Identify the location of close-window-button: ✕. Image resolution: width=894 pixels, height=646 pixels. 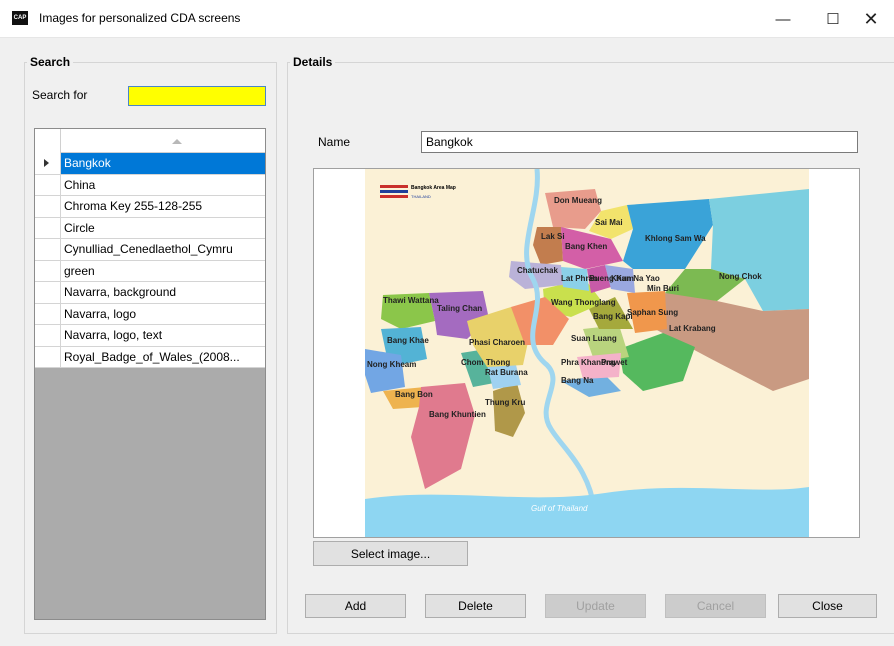
(871, 19).